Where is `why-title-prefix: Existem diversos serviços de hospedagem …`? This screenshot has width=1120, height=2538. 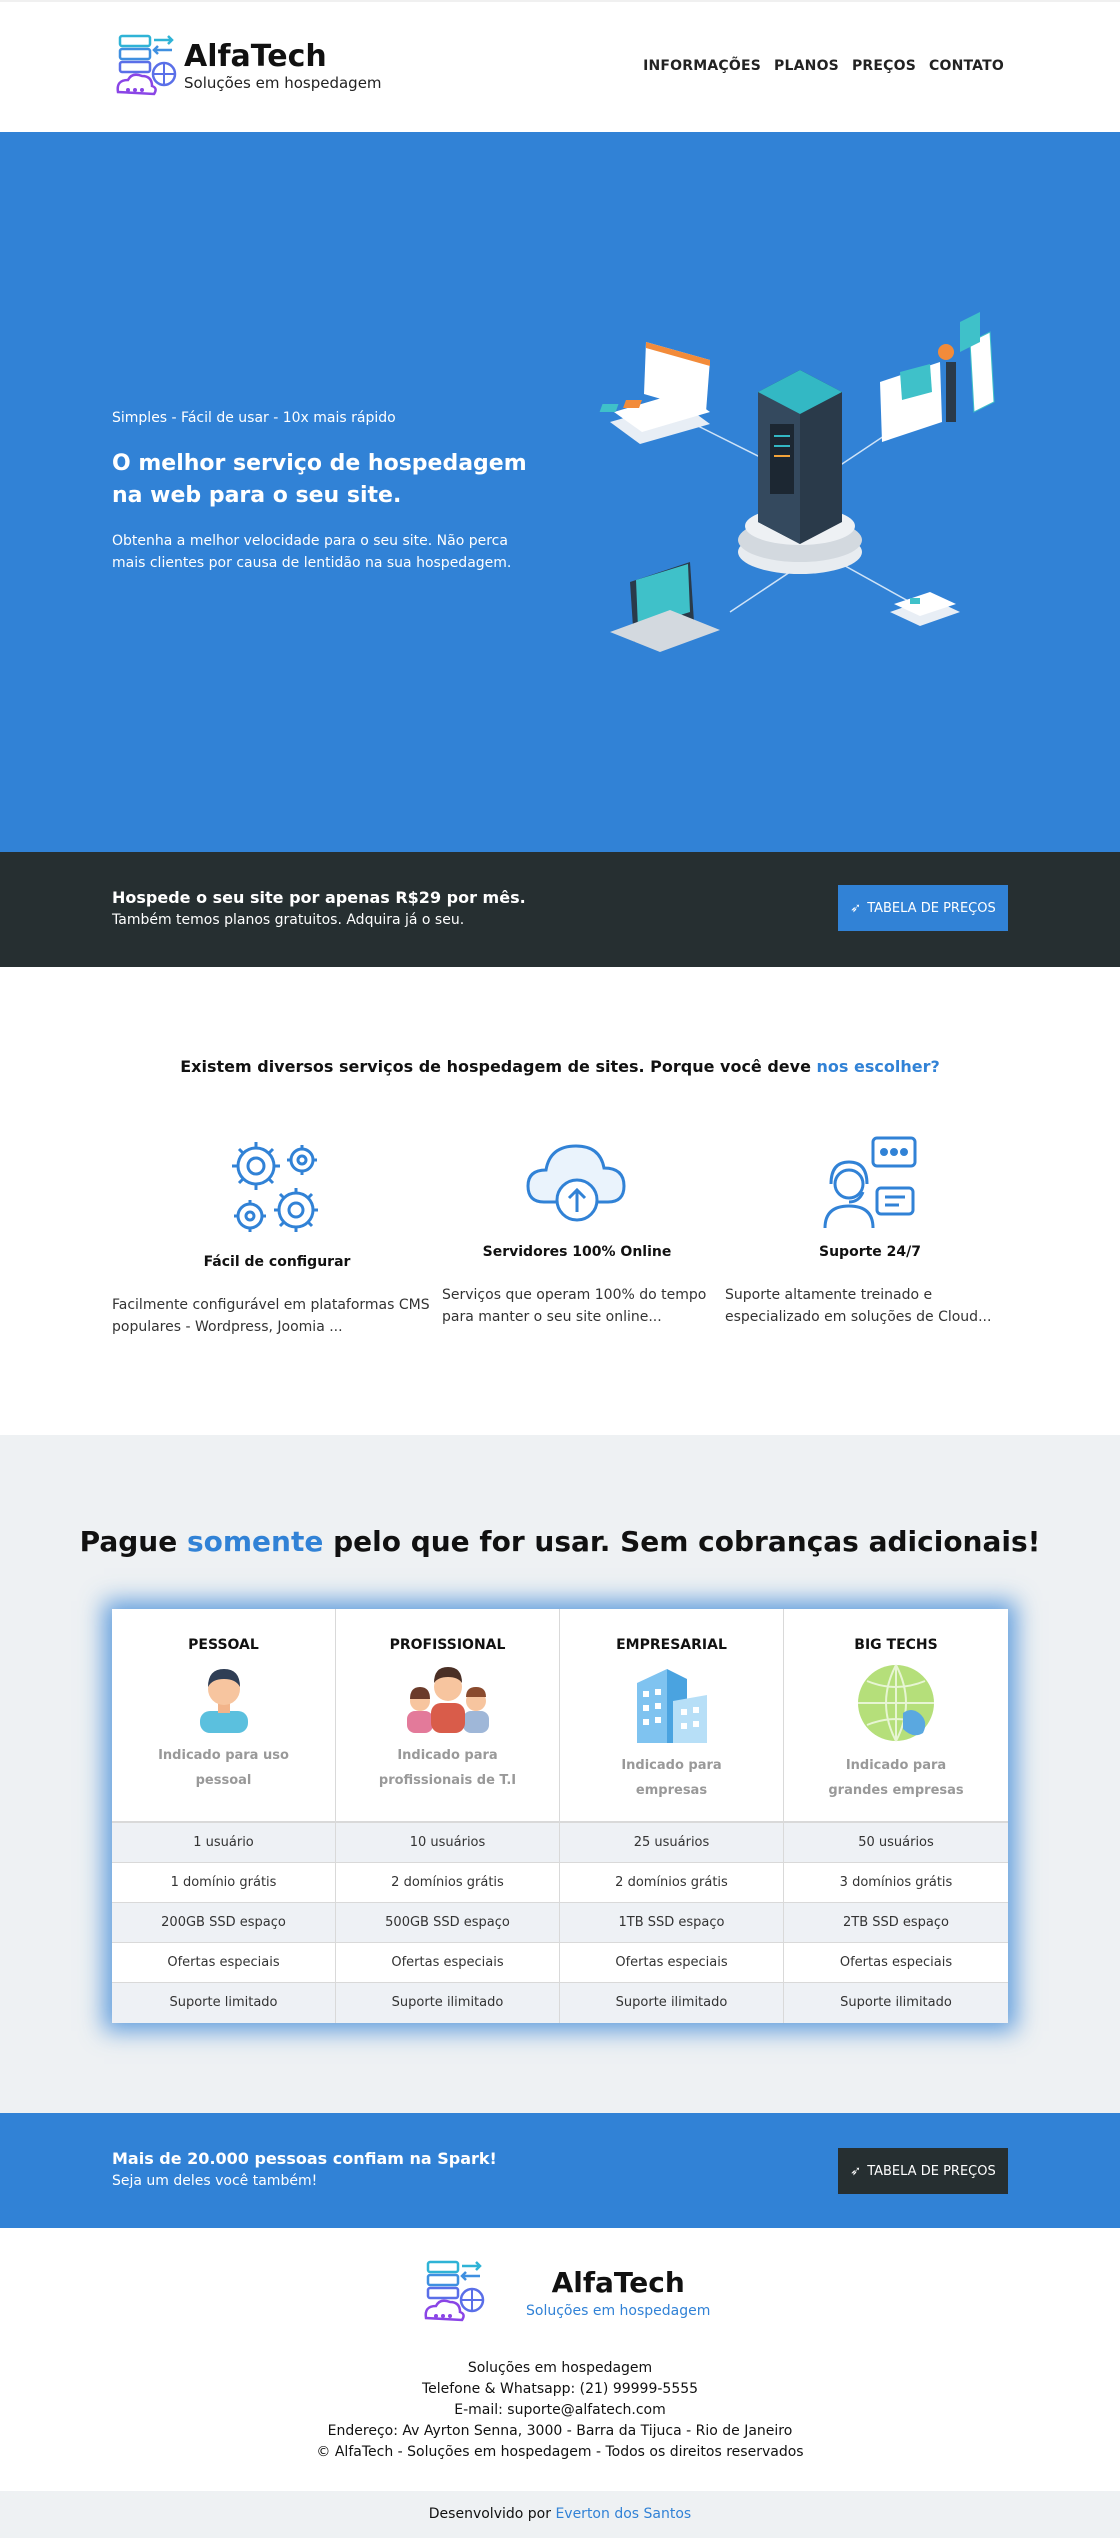 why-title-prefix: Existem diversos serviços de hospedagem … is located at coordinates (495, 1066).